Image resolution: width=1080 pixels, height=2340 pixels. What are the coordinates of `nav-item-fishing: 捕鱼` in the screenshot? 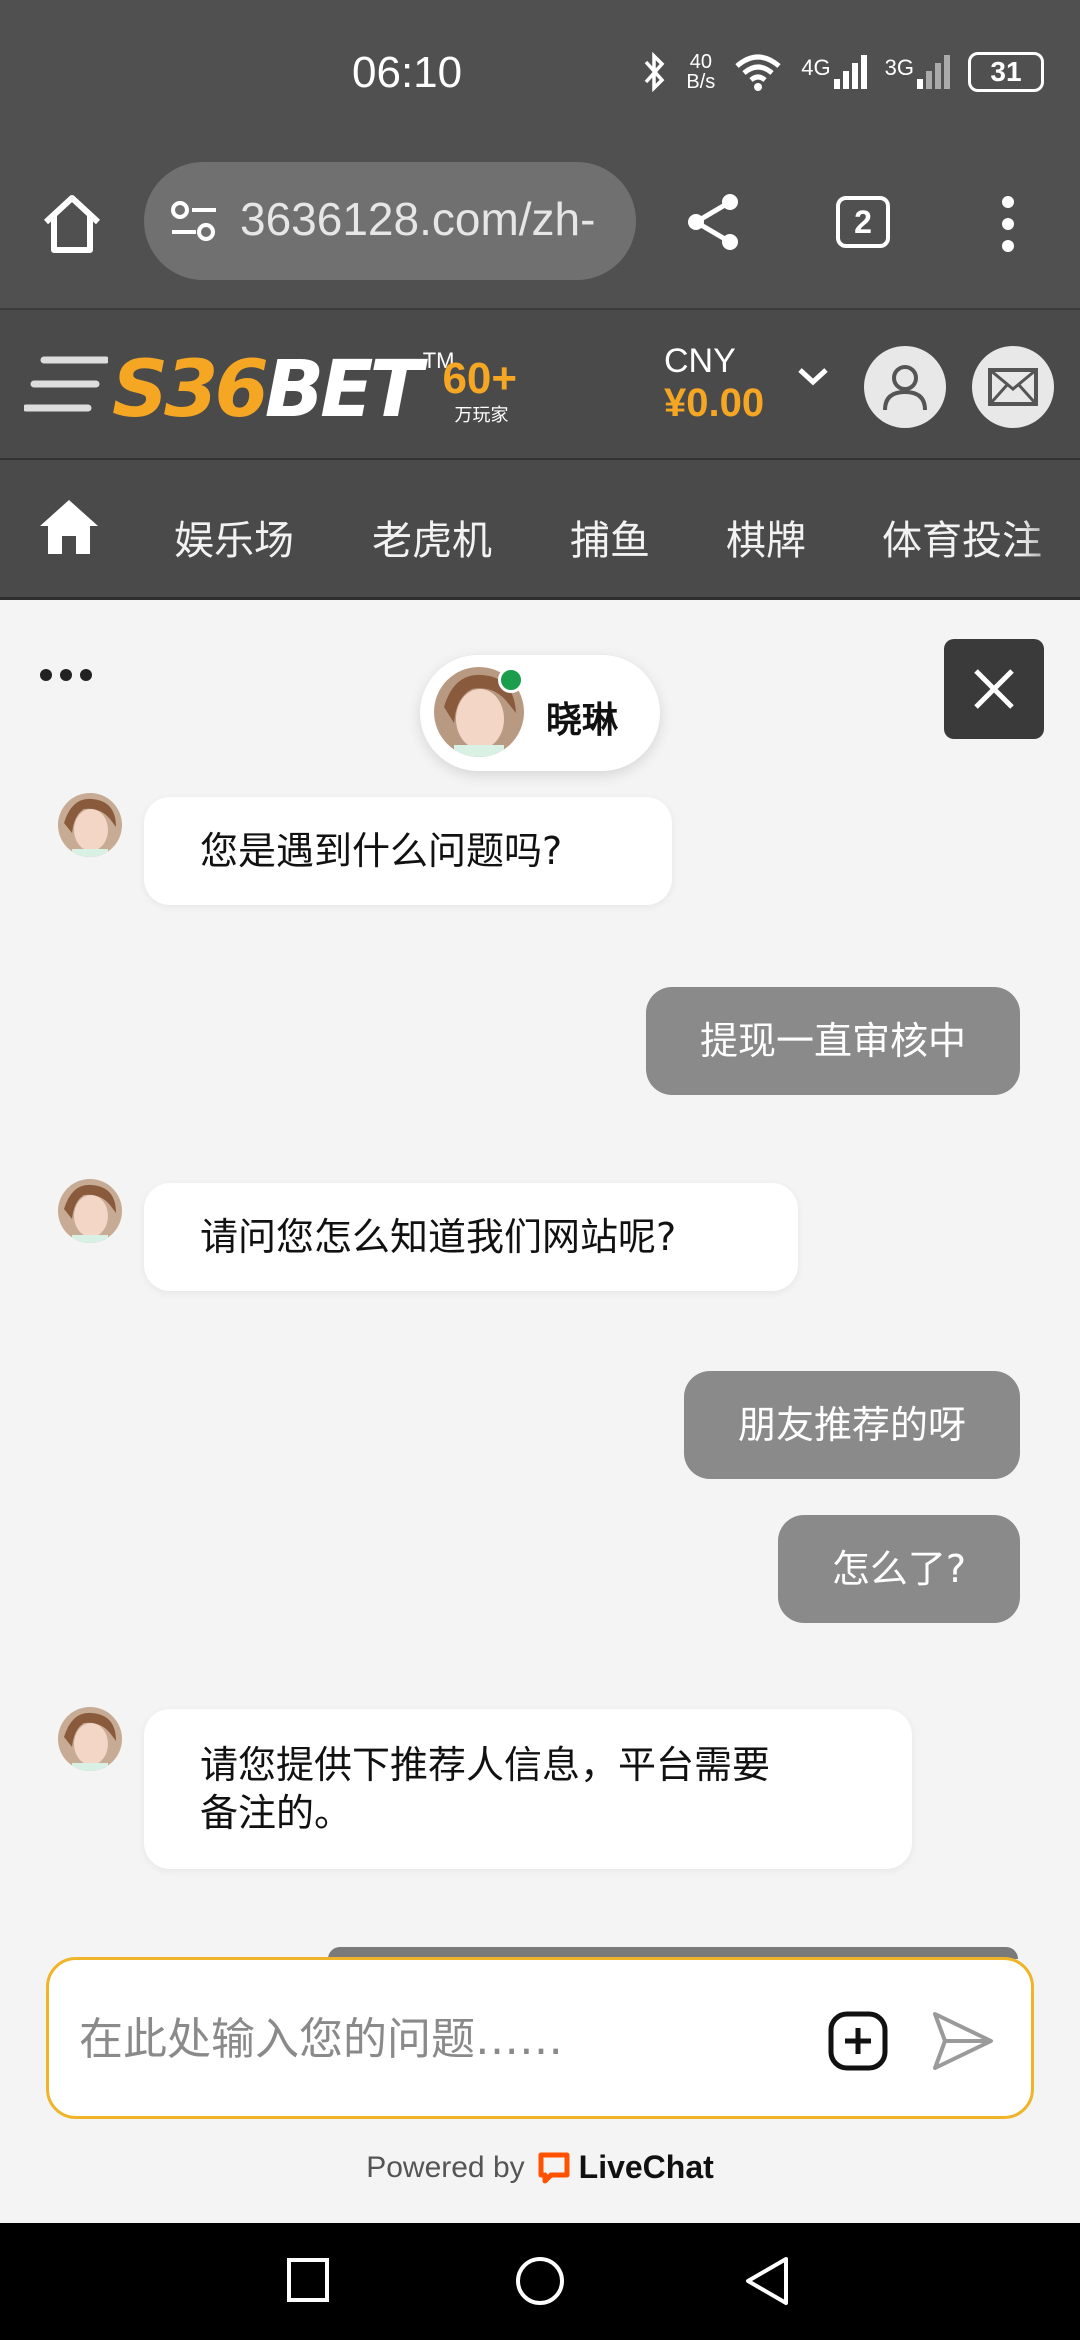 It's located at (610, 537).